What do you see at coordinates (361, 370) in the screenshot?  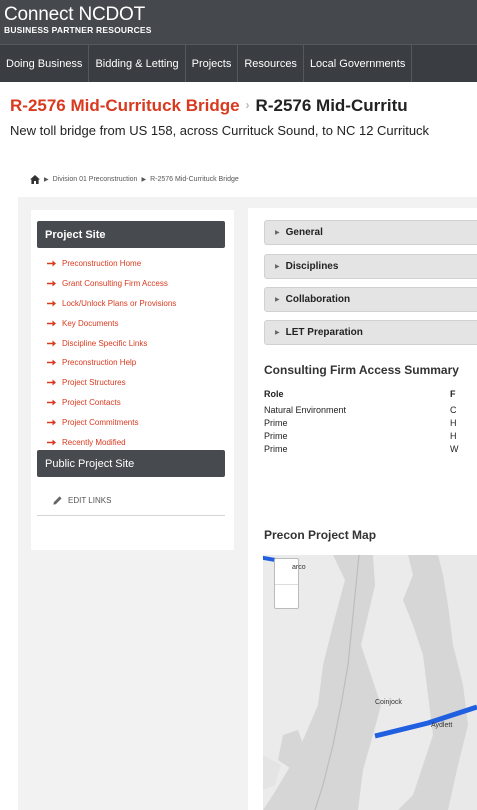 I see `summary-title: Consulting Firm Access Summary` at bounding box center [361, 370].